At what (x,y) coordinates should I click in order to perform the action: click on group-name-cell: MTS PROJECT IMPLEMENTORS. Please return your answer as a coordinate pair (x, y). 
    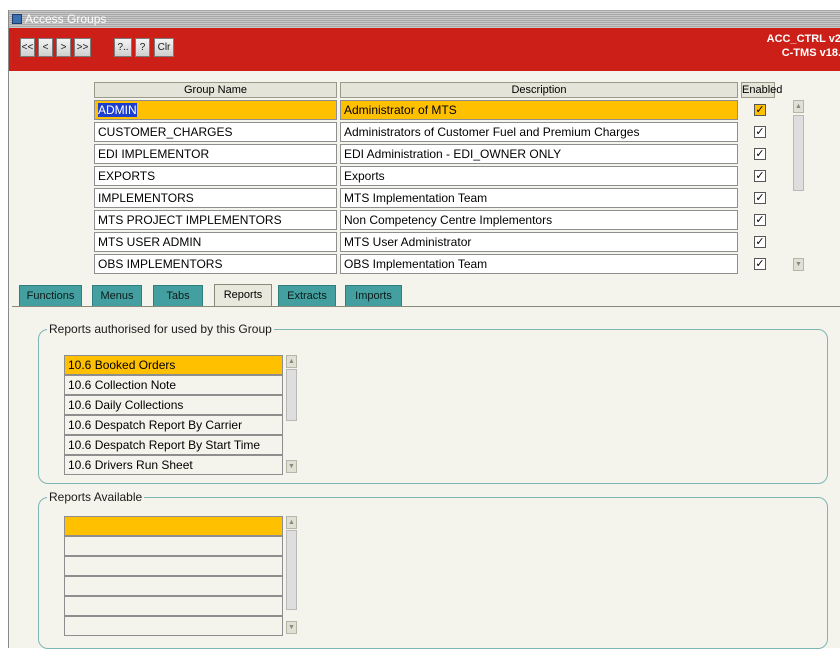
    Looking at the image, I should click on (215, 220).